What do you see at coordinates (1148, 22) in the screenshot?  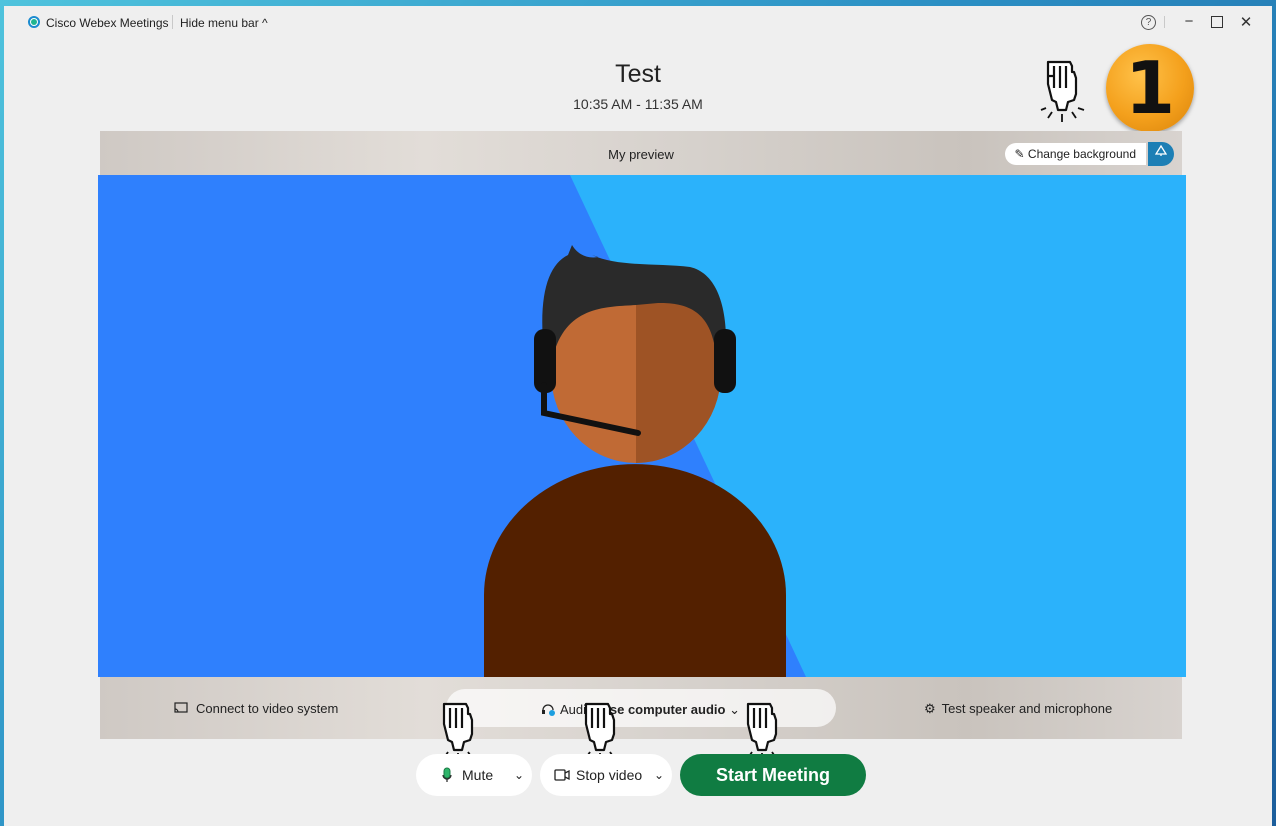 I see `help-icon: ?` at bounding box center [1148, 22].